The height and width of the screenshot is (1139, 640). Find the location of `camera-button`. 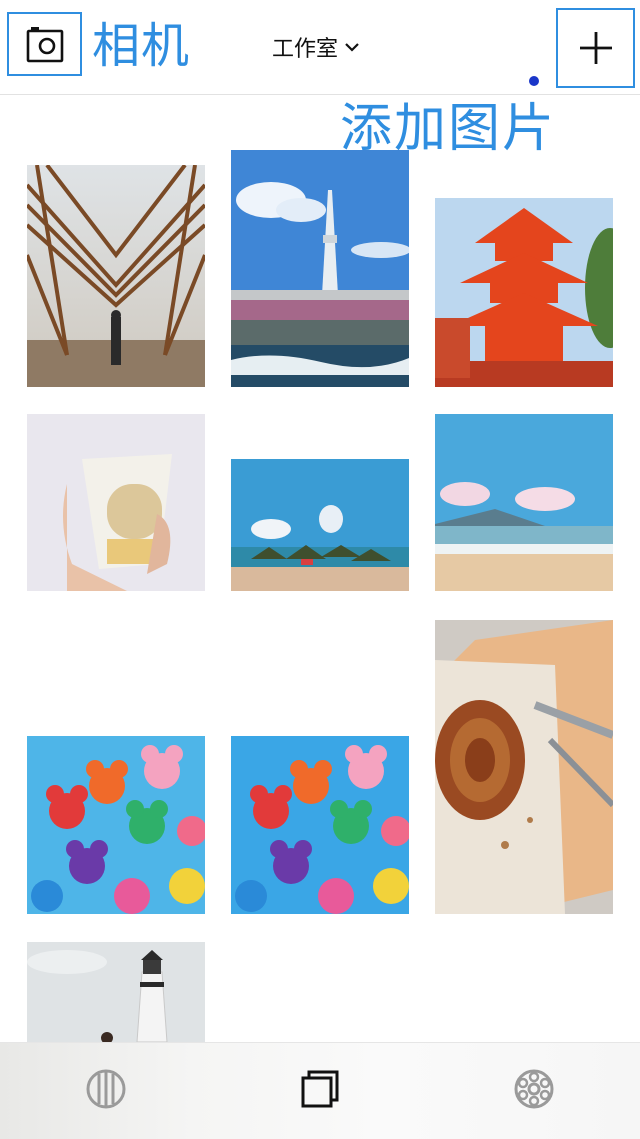

camera-button is located at coordinates (44, 44).